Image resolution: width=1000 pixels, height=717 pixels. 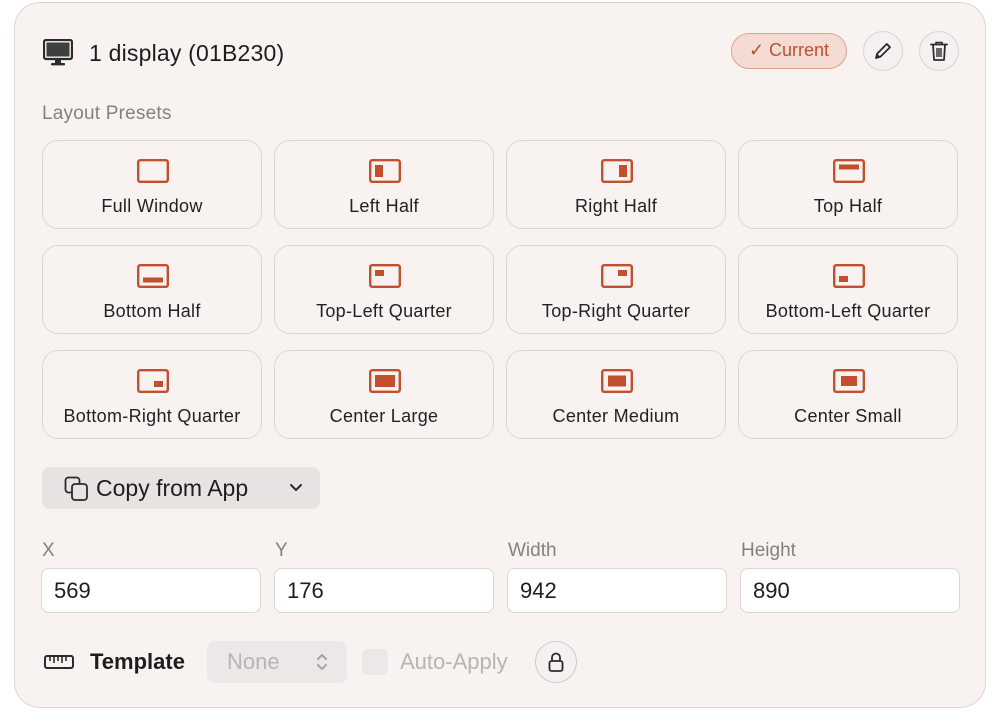 What do you see at coordinates (454, 661) in the screenshot?
I see `auto-apply-label: Auto-Apply` at bounding box center [454, 661].